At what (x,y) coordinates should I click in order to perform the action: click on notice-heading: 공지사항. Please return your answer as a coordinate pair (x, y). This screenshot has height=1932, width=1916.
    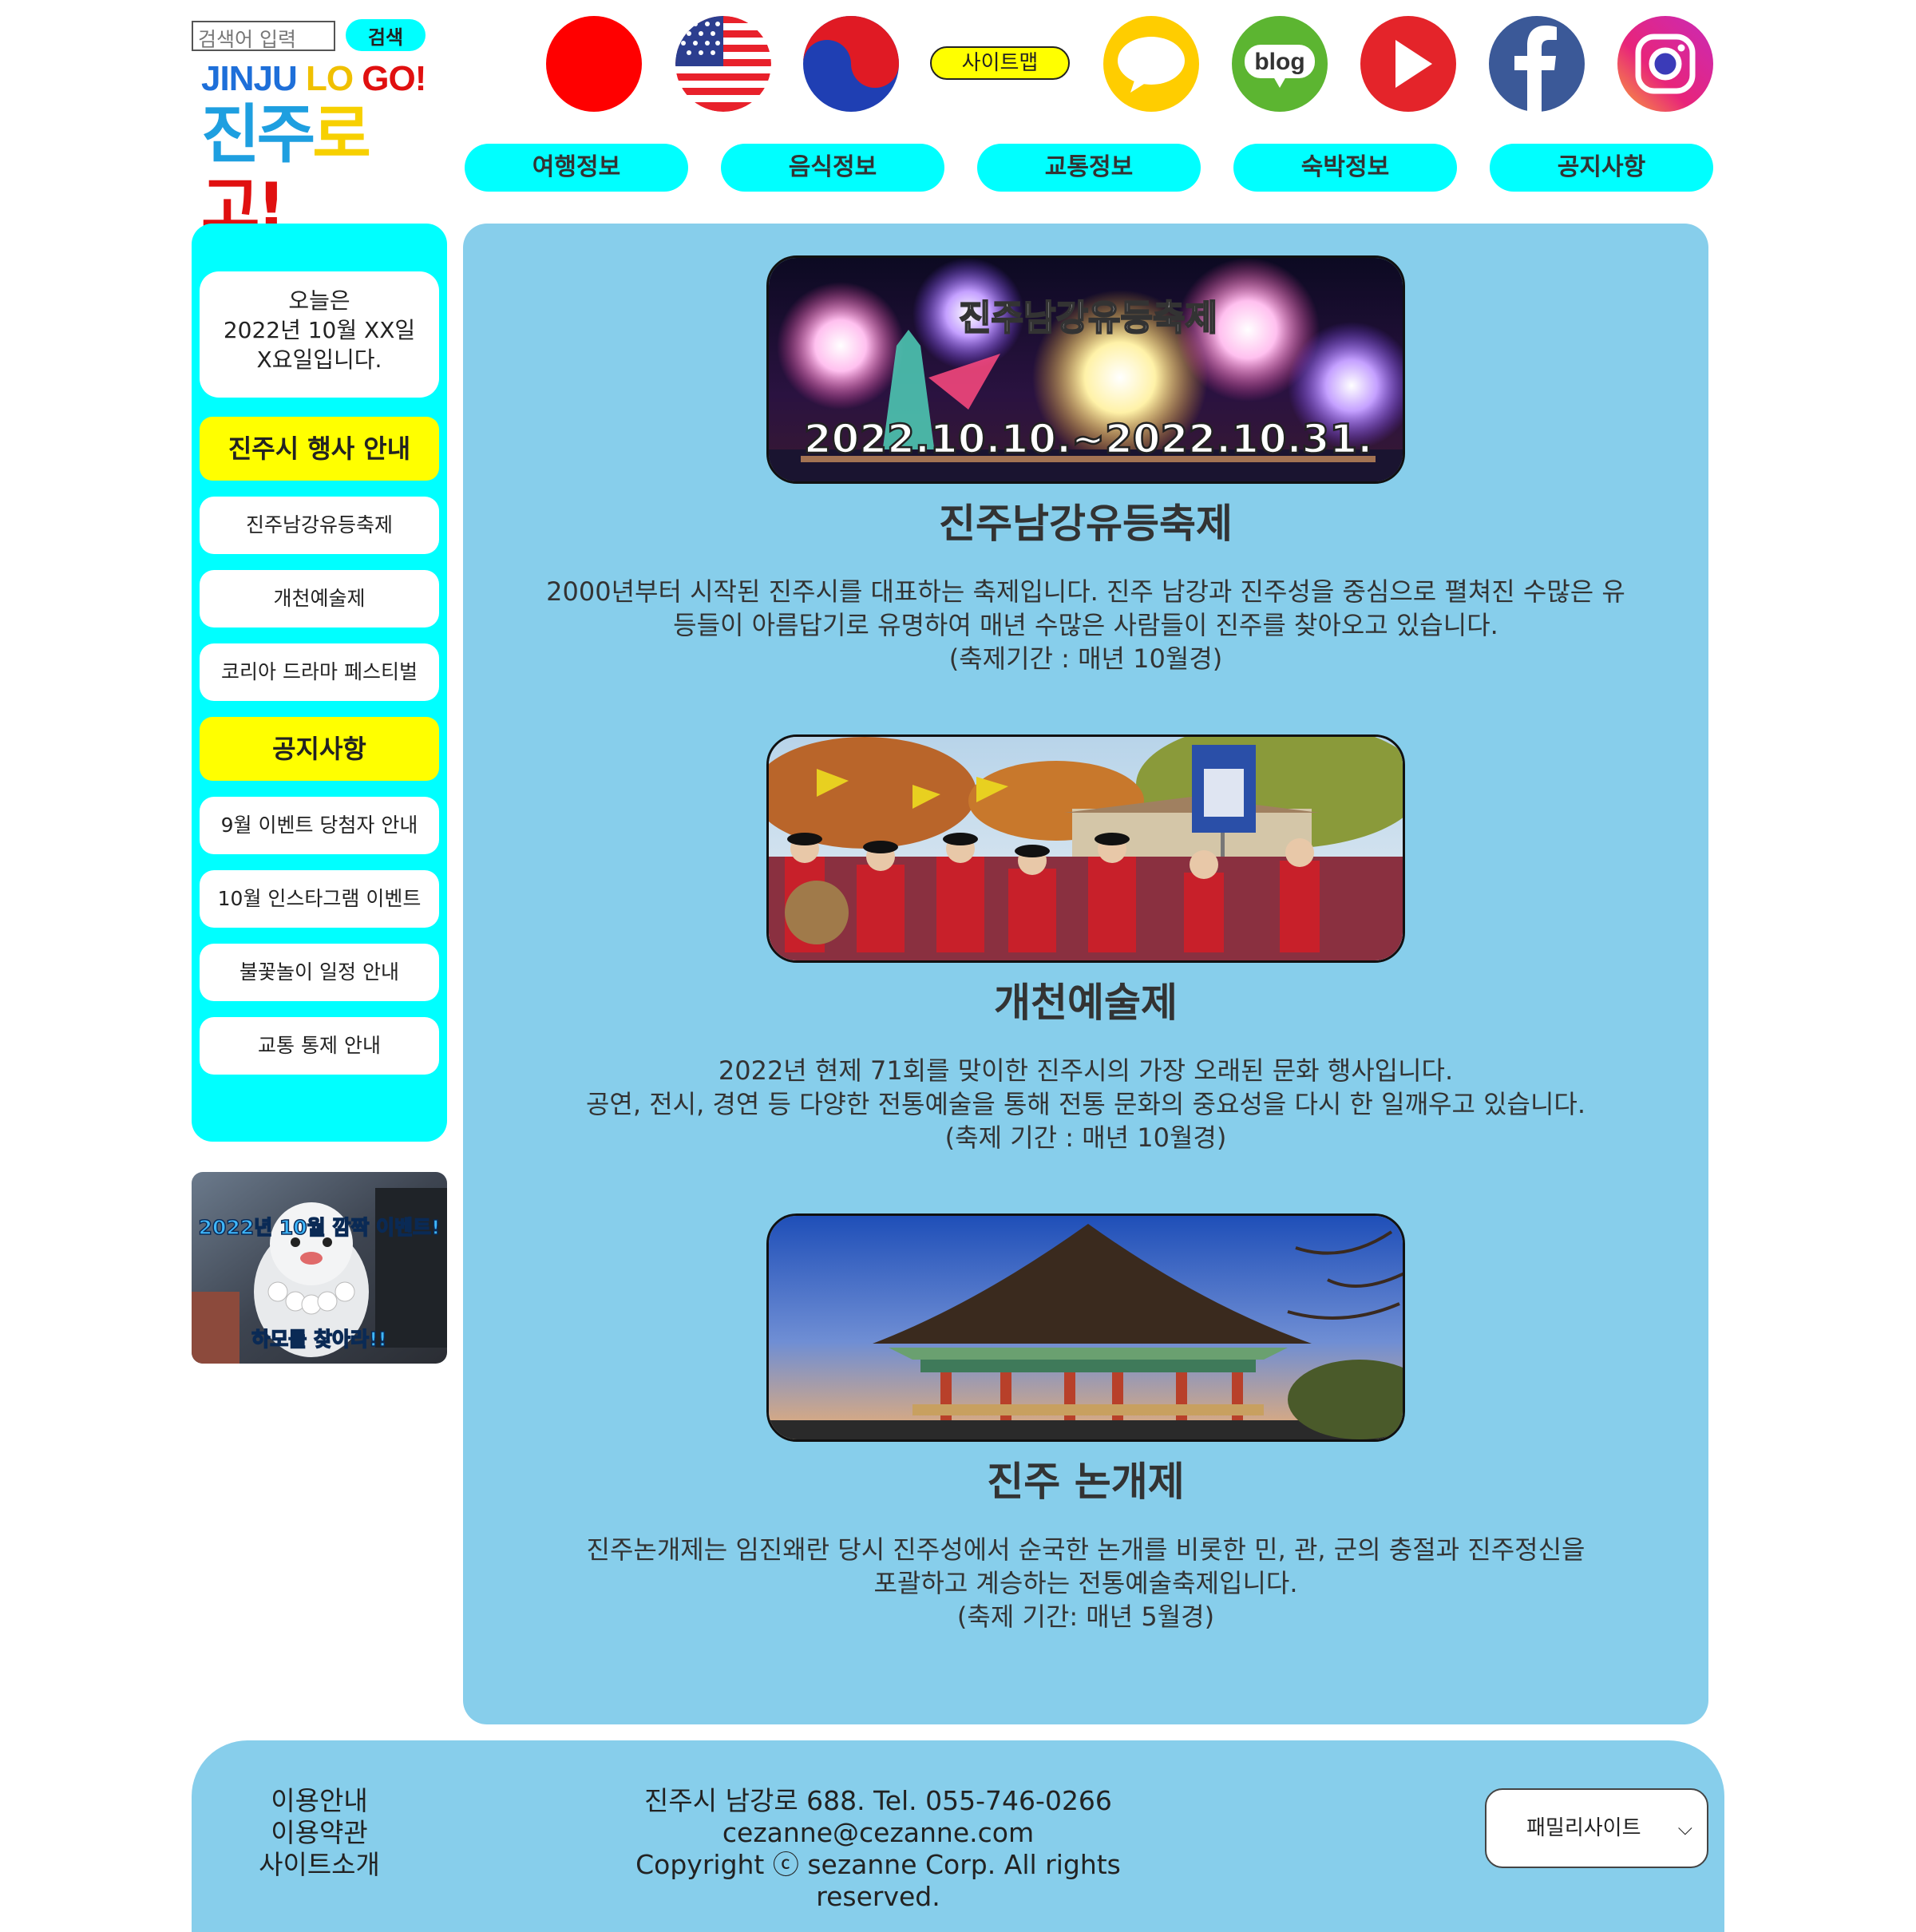
    Looking at the image, I should click on (319, 749).